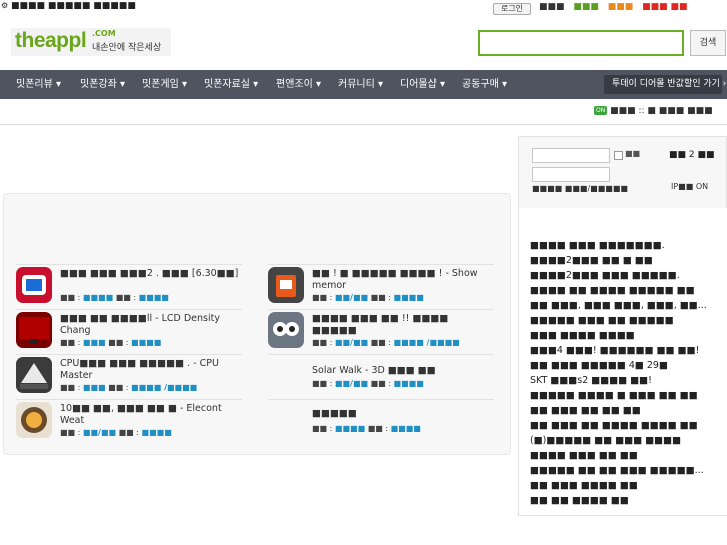 This screenshot has width=727, height=545. What do you see at coordinates (605, 276) in the screenshot?
I see `headline-item: ■■■■2■■■ ■■■ ■■■■■.` at bounding box center [605, 276].